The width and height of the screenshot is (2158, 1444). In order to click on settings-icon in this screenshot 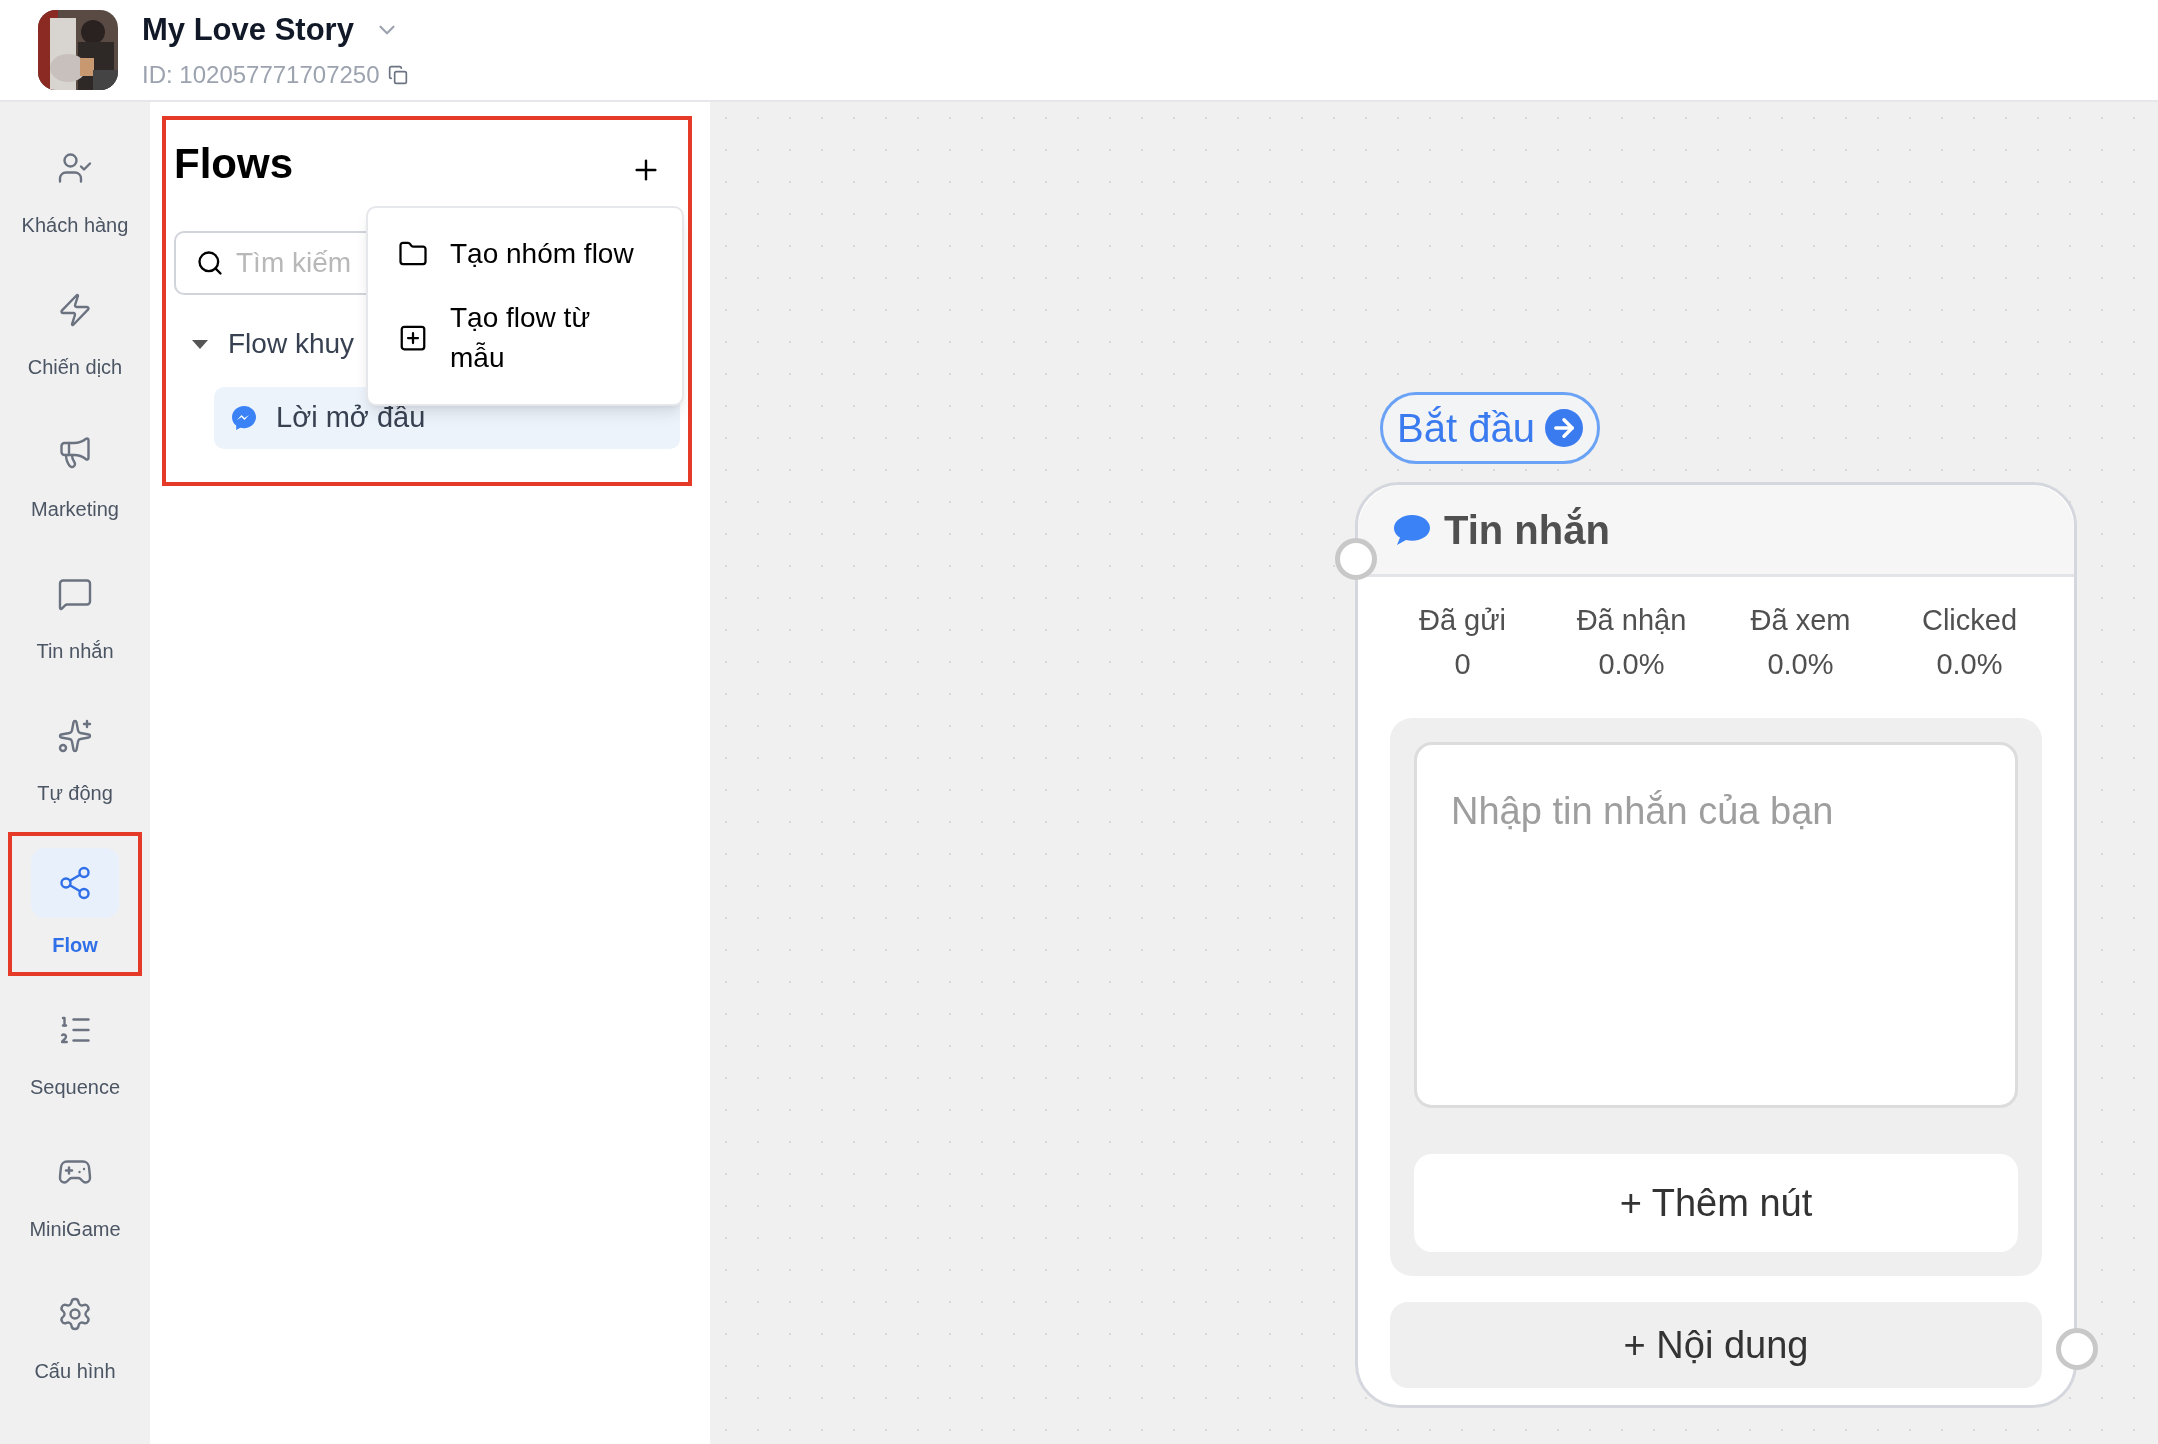, I will do `click(75, 1314)`.